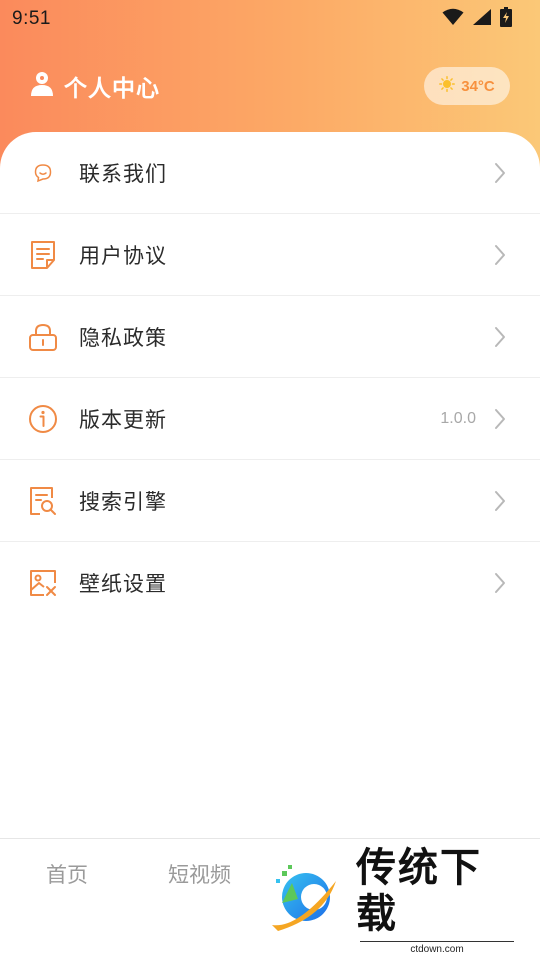  I want to click on signal-icon, so click(482, 19).